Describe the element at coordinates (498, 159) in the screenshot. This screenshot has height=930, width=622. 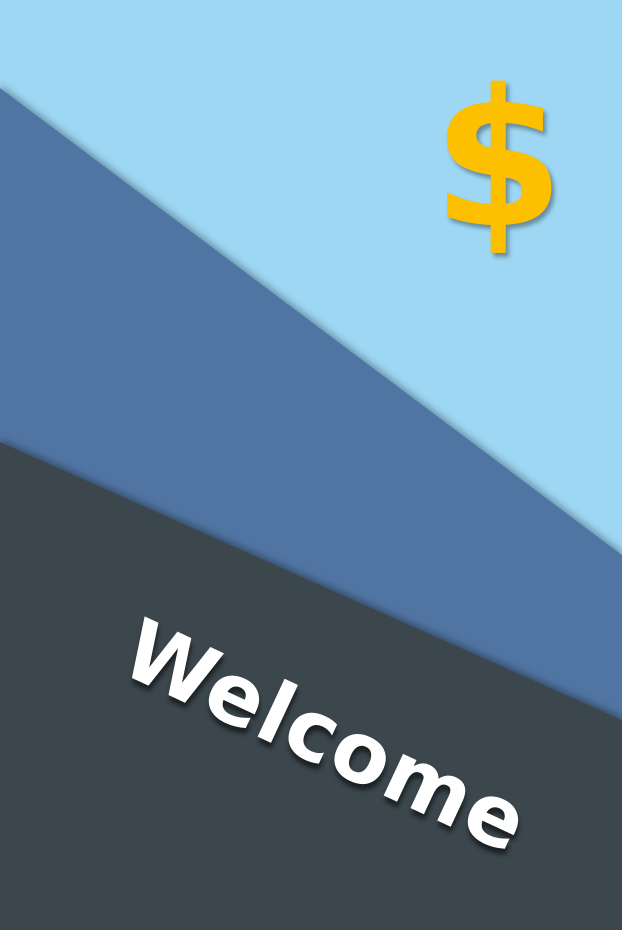
I see `dollar-icon: $` at that location.